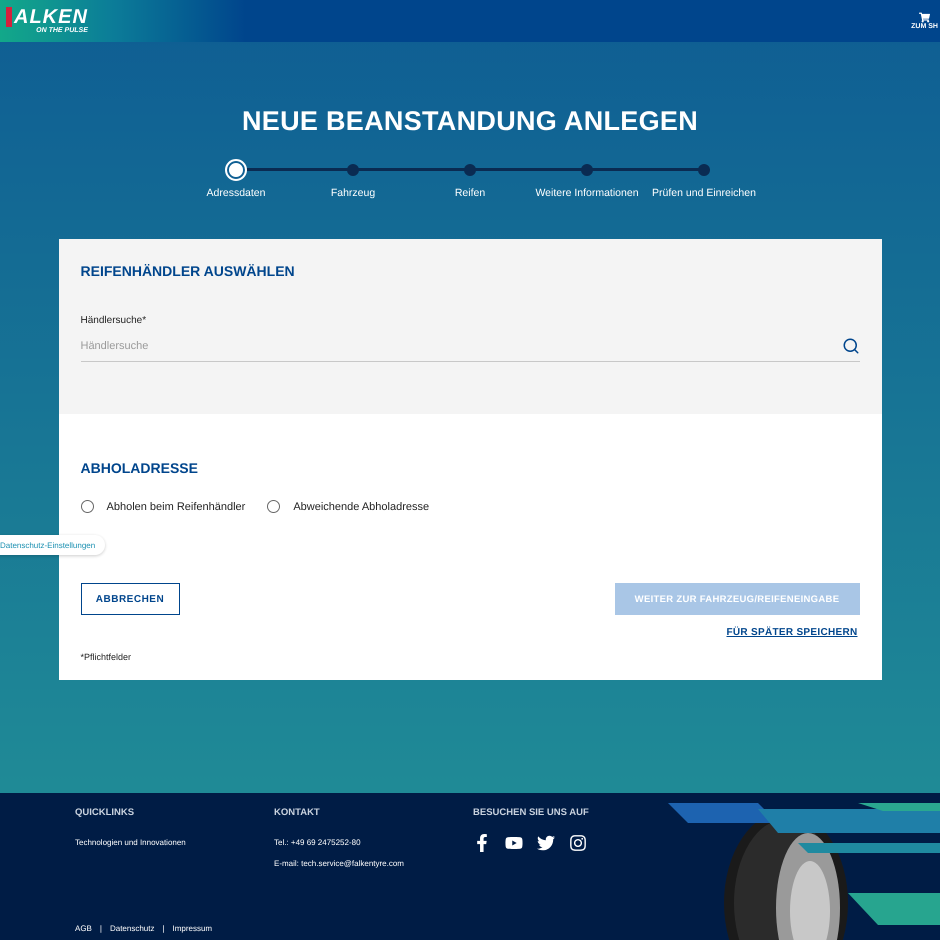  I want to click on footer-heading: KONTAKT, so click(297, 812).